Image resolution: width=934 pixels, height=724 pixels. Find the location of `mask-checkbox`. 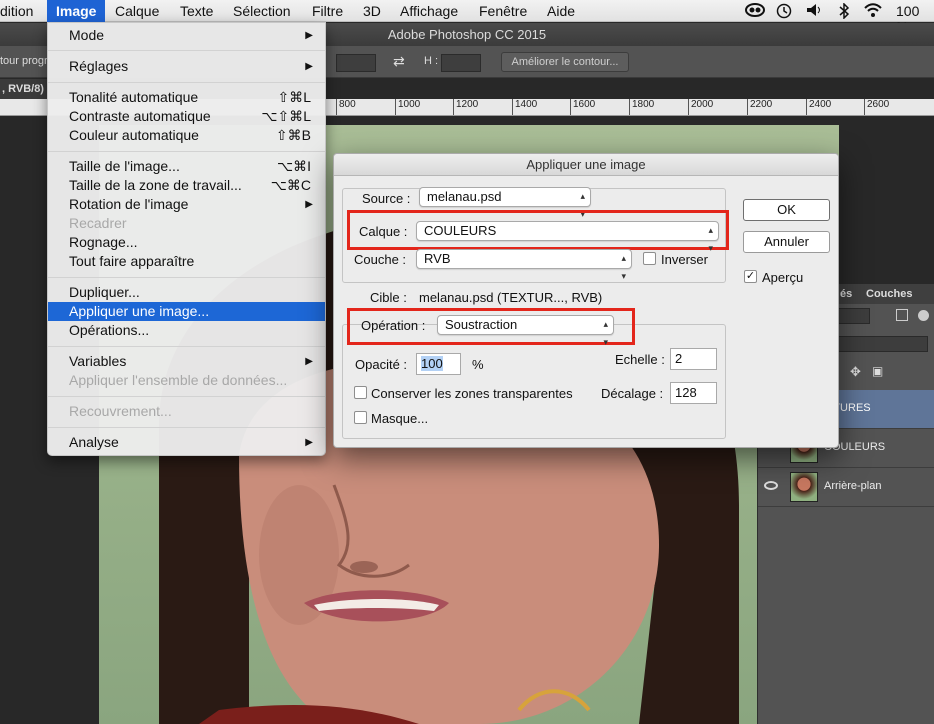

mask-checkbox is located at coordinates (360, 417).